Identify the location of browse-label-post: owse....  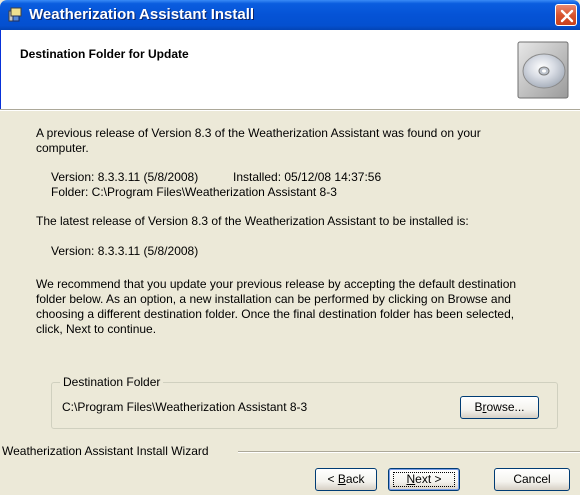
(505, 407).